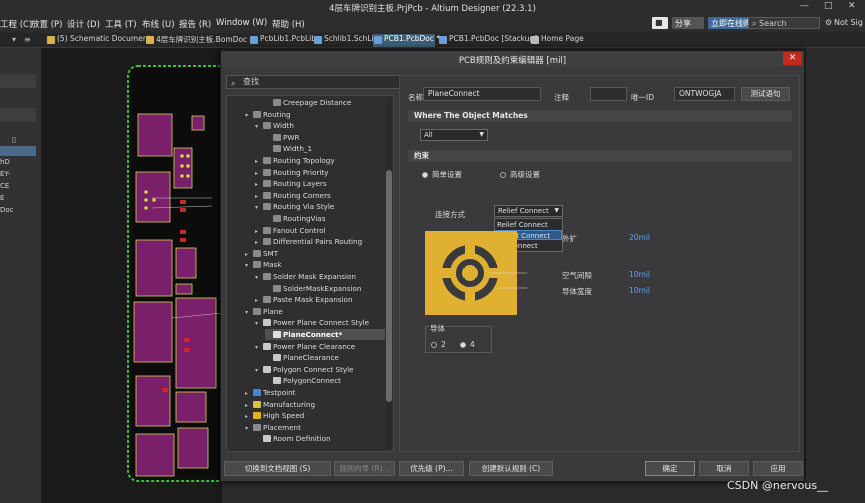 This screenshot has height=503, width=865. What do you see at coordinates (467, 344) in the screenshot?
I see `conductors-4-radio: 4` at bounding box center [467, 344].